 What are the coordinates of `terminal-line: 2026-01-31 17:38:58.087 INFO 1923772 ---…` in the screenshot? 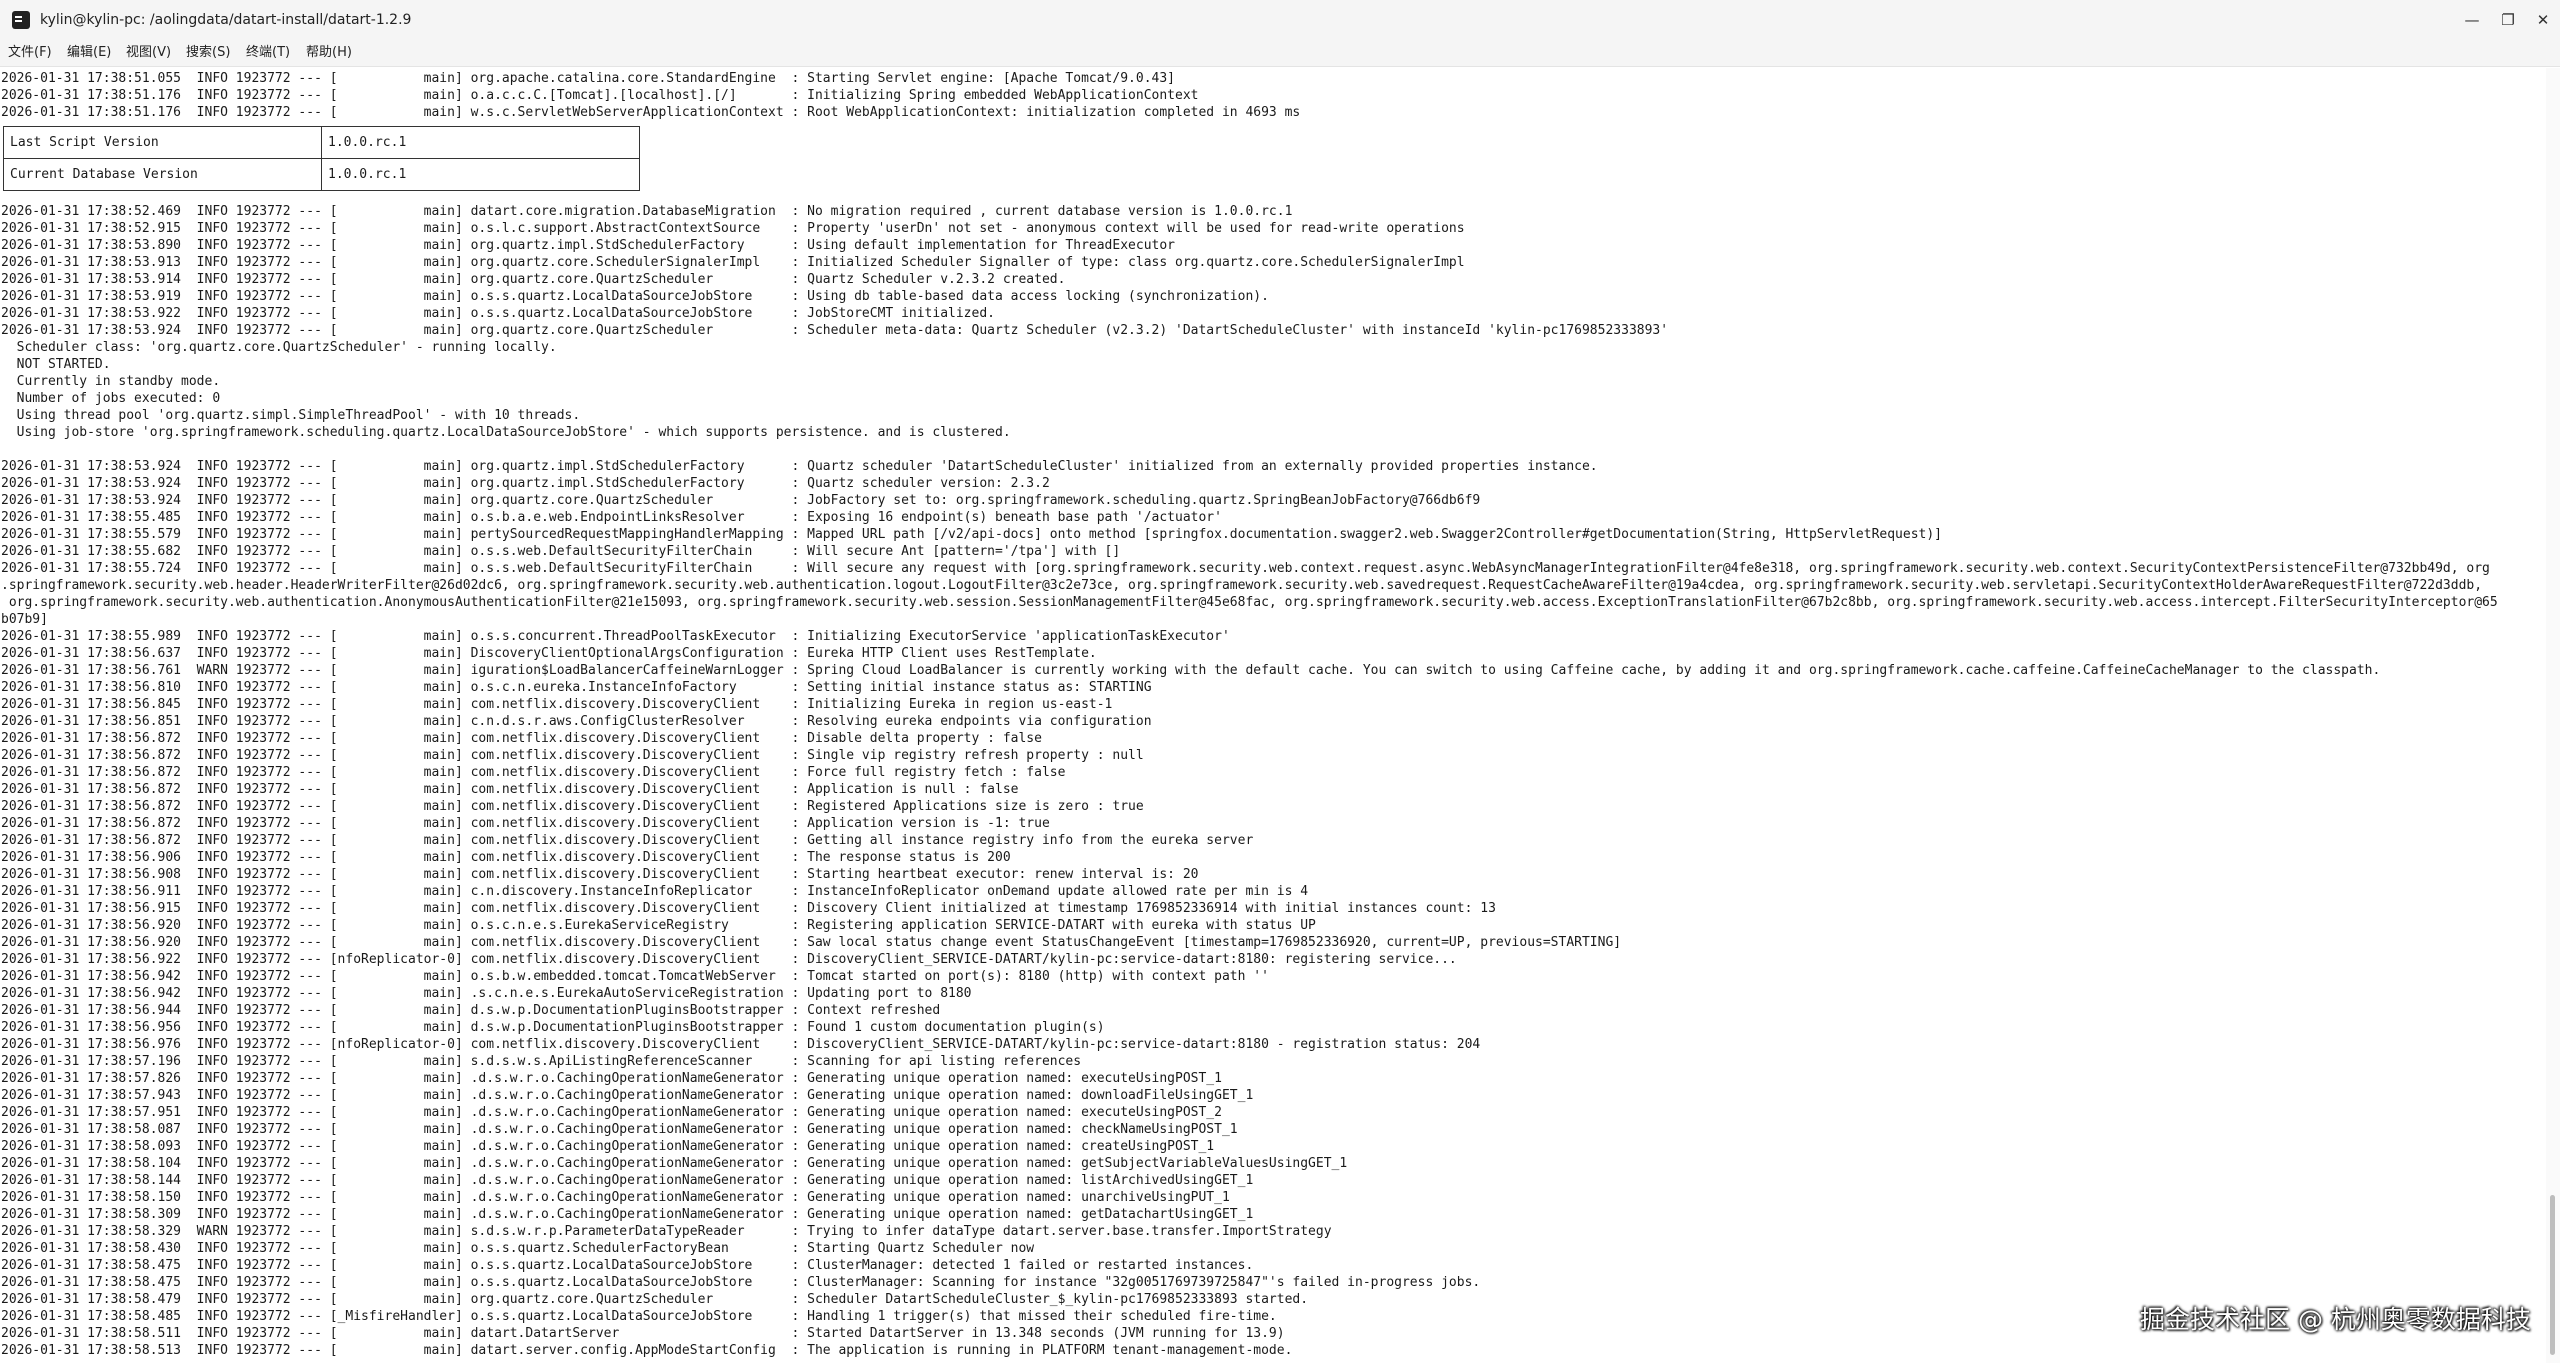 It's located at (619, 1129).